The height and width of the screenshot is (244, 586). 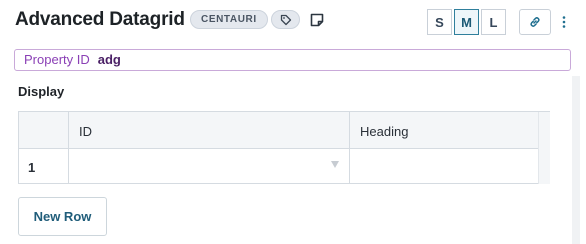 I want to click on link-icon, so click(x=535, y=22).